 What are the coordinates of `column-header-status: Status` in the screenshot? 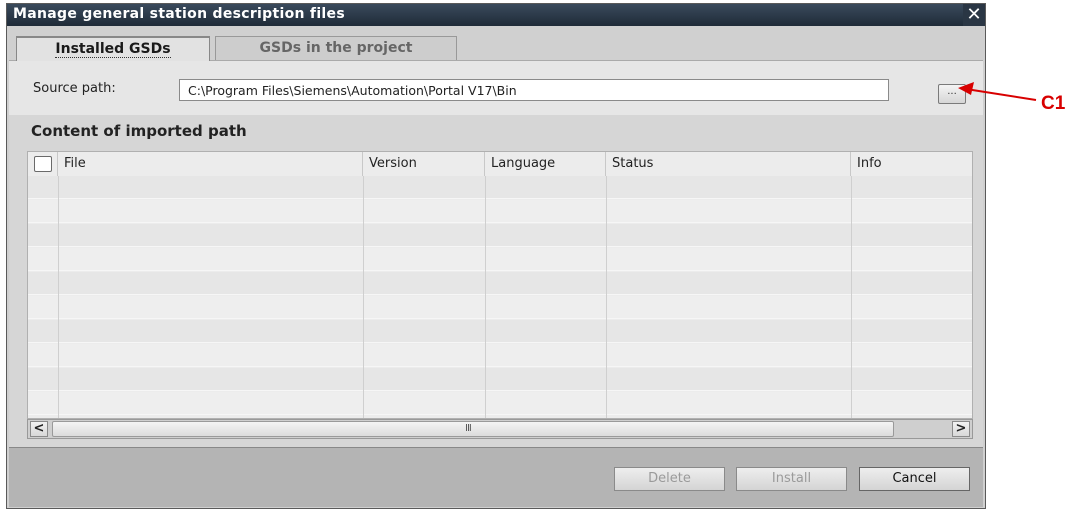 It's located at (728, 164).